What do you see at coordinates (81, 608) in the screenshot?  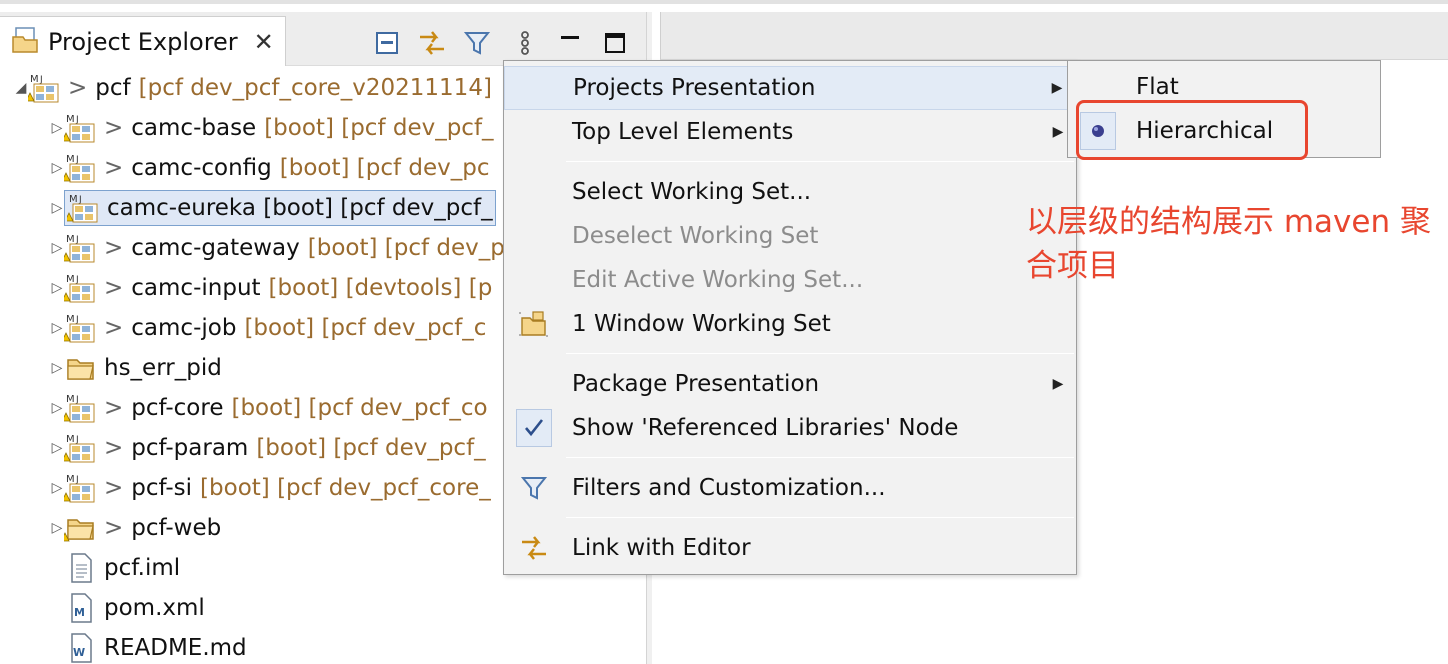 I see `xml-file-icon: M` at bounding box center [81, 608].